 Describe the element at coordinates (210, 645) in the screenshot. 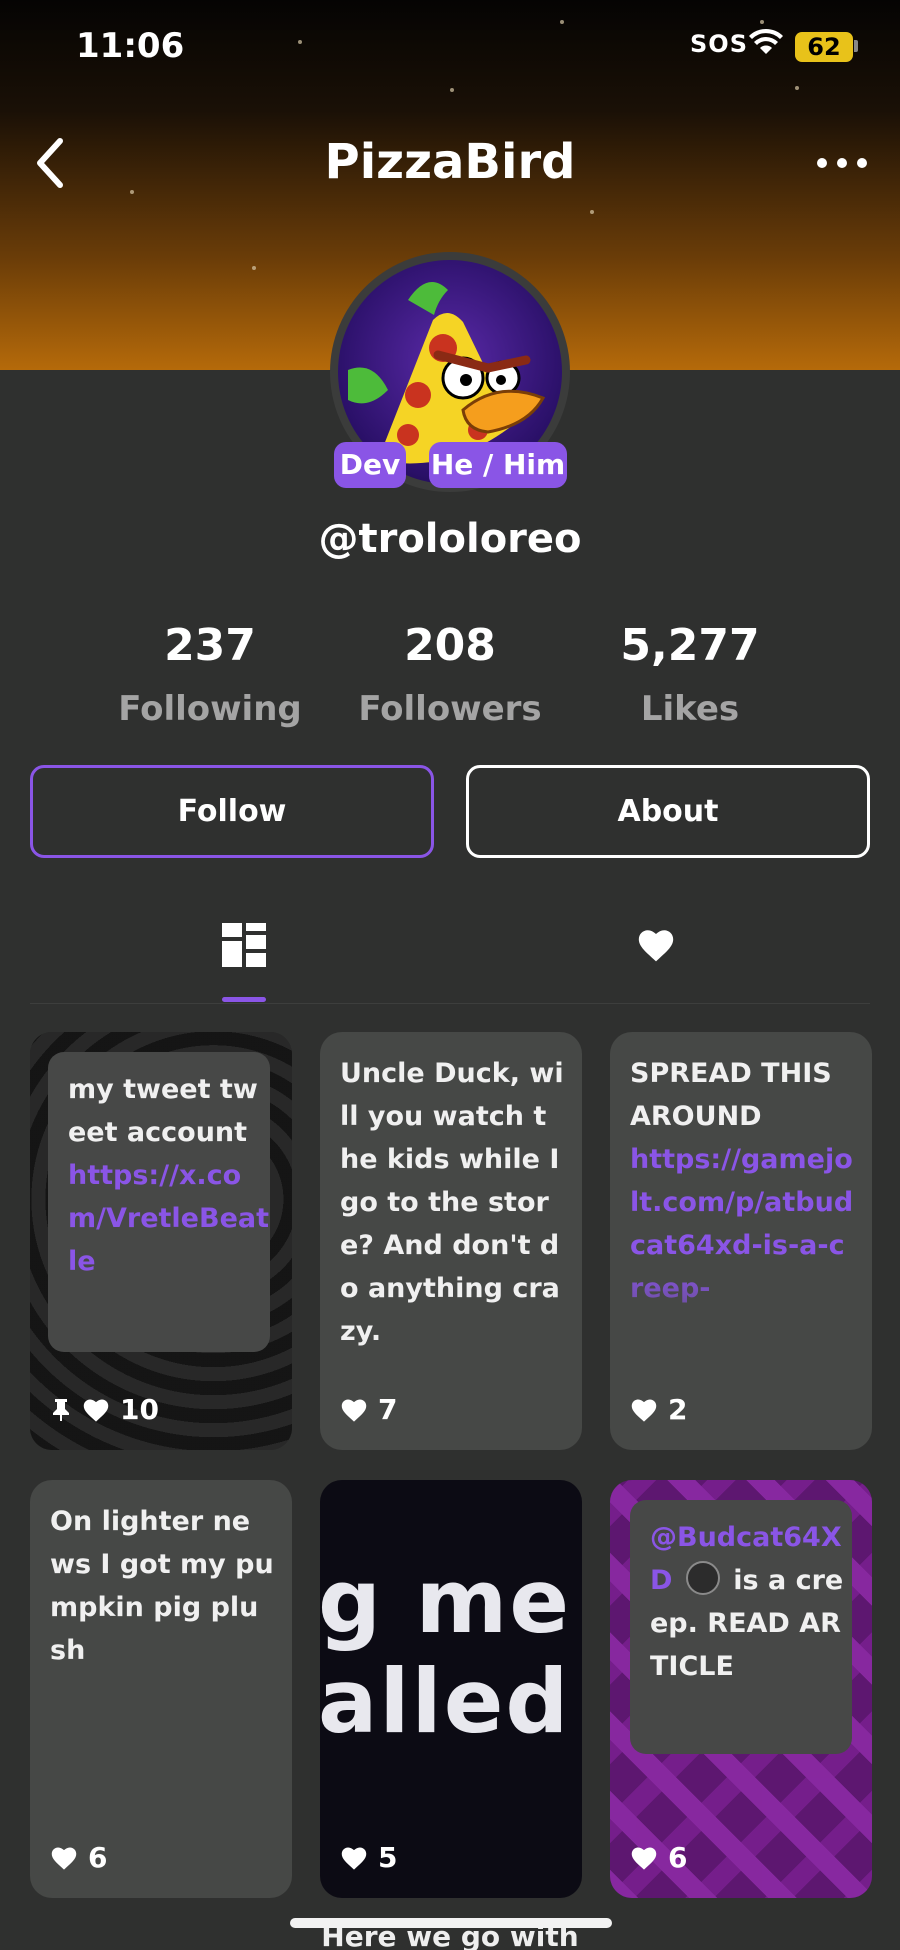

I see `stat-following-value: 237` at that location.